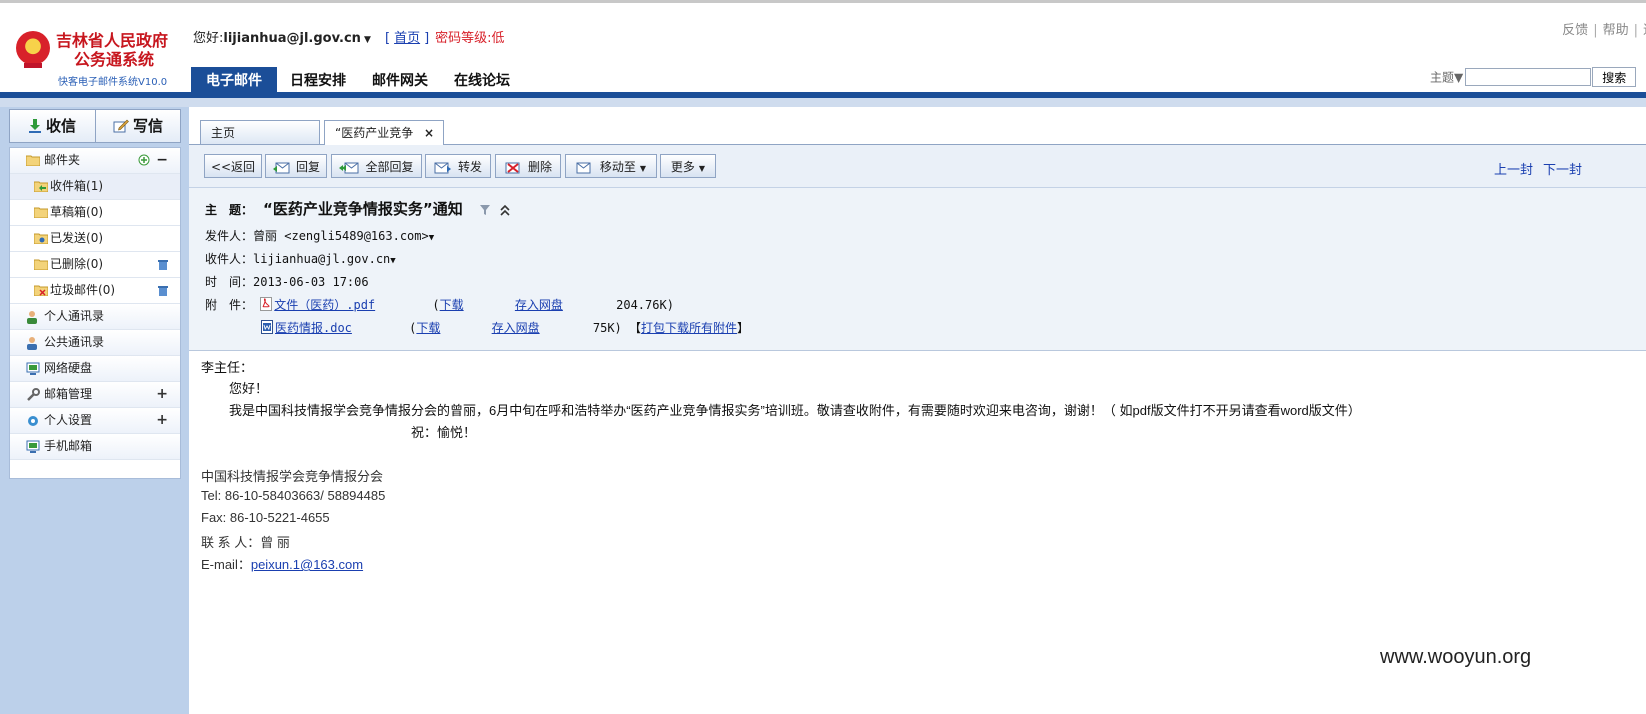 Image resolution: width=1646 pixels, height=714 pixels. I want to click on nav-tab-email: 电子邮件, so click(234, 81).